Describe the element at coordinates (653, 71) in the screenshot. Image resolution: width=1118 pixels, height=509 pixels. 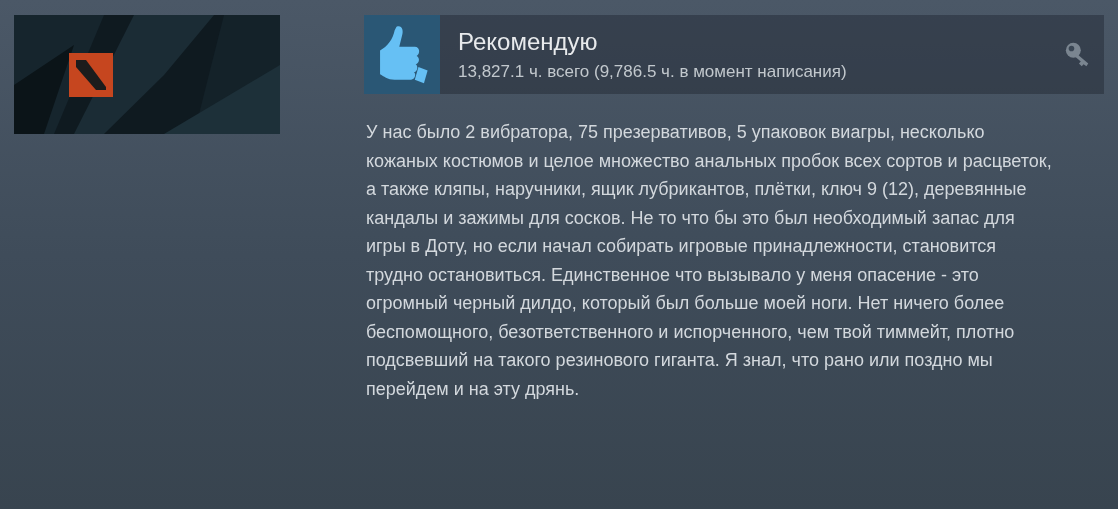
I see `playtime-text: 13,827.1 ч. всего (9,786.5 ч. в момент написания)` at that location.